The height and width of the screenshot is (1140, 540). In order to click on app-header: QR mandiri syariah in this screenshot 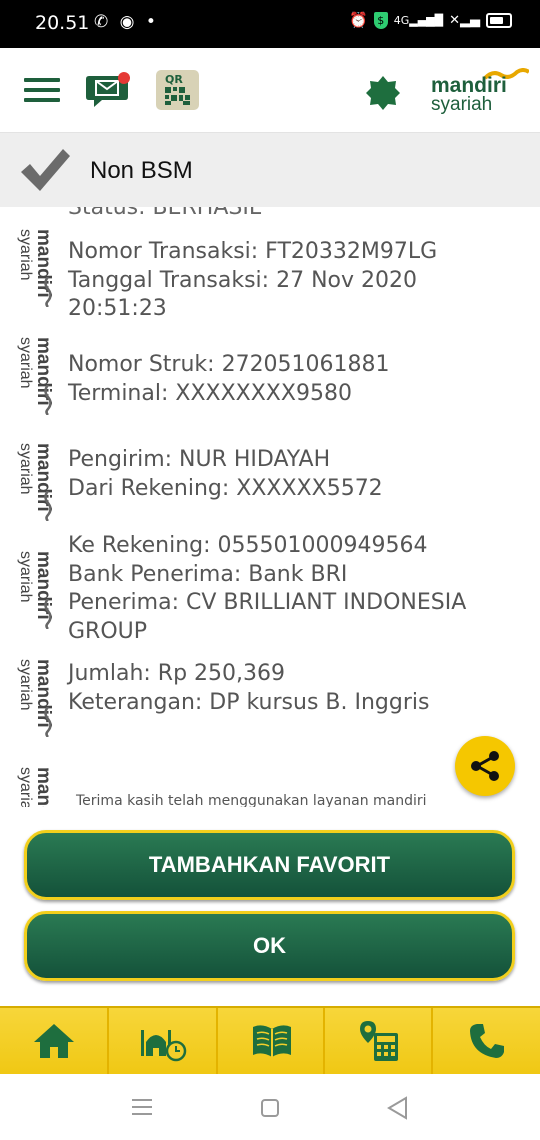, I will do `click(270, 90)`.